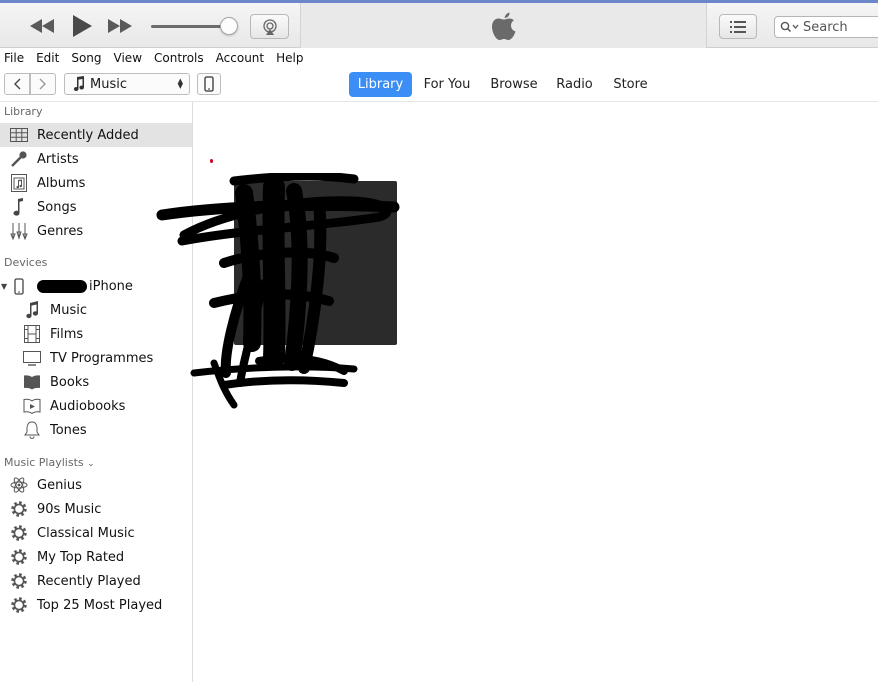 This screenshot has height=682, width=878. I want to click on microphone-icon, so click(19, 159).